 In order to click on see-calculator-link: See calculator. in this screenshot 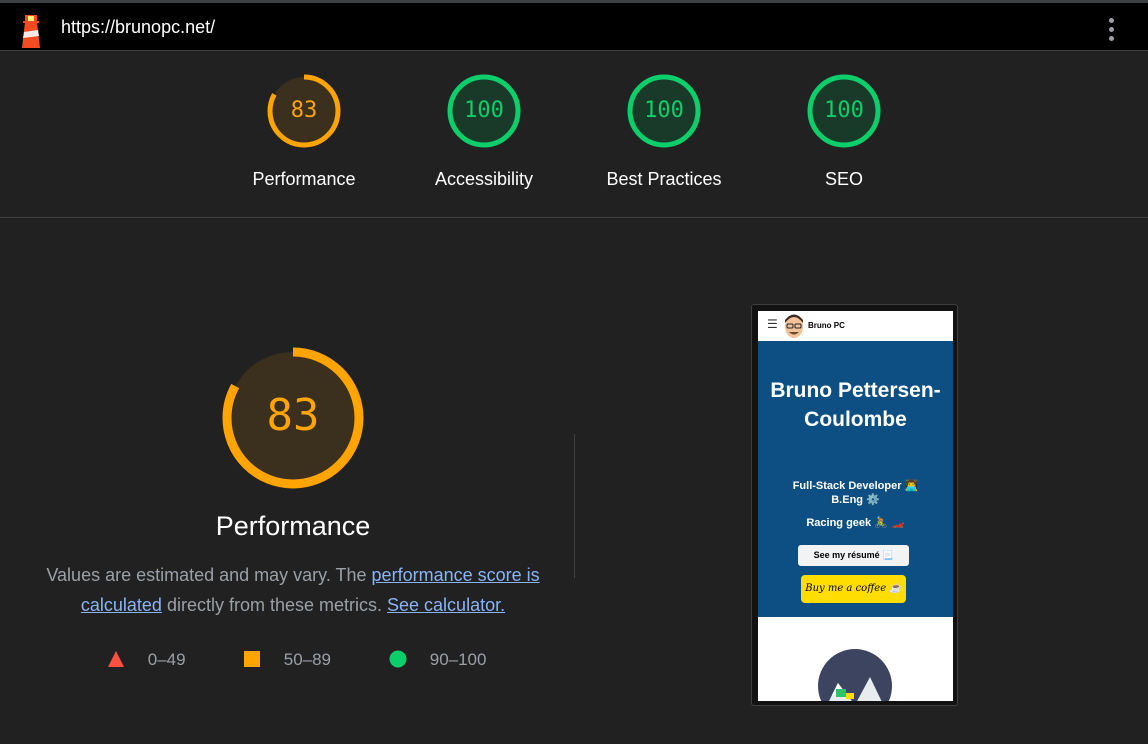, I will do `click(446, 605)`.